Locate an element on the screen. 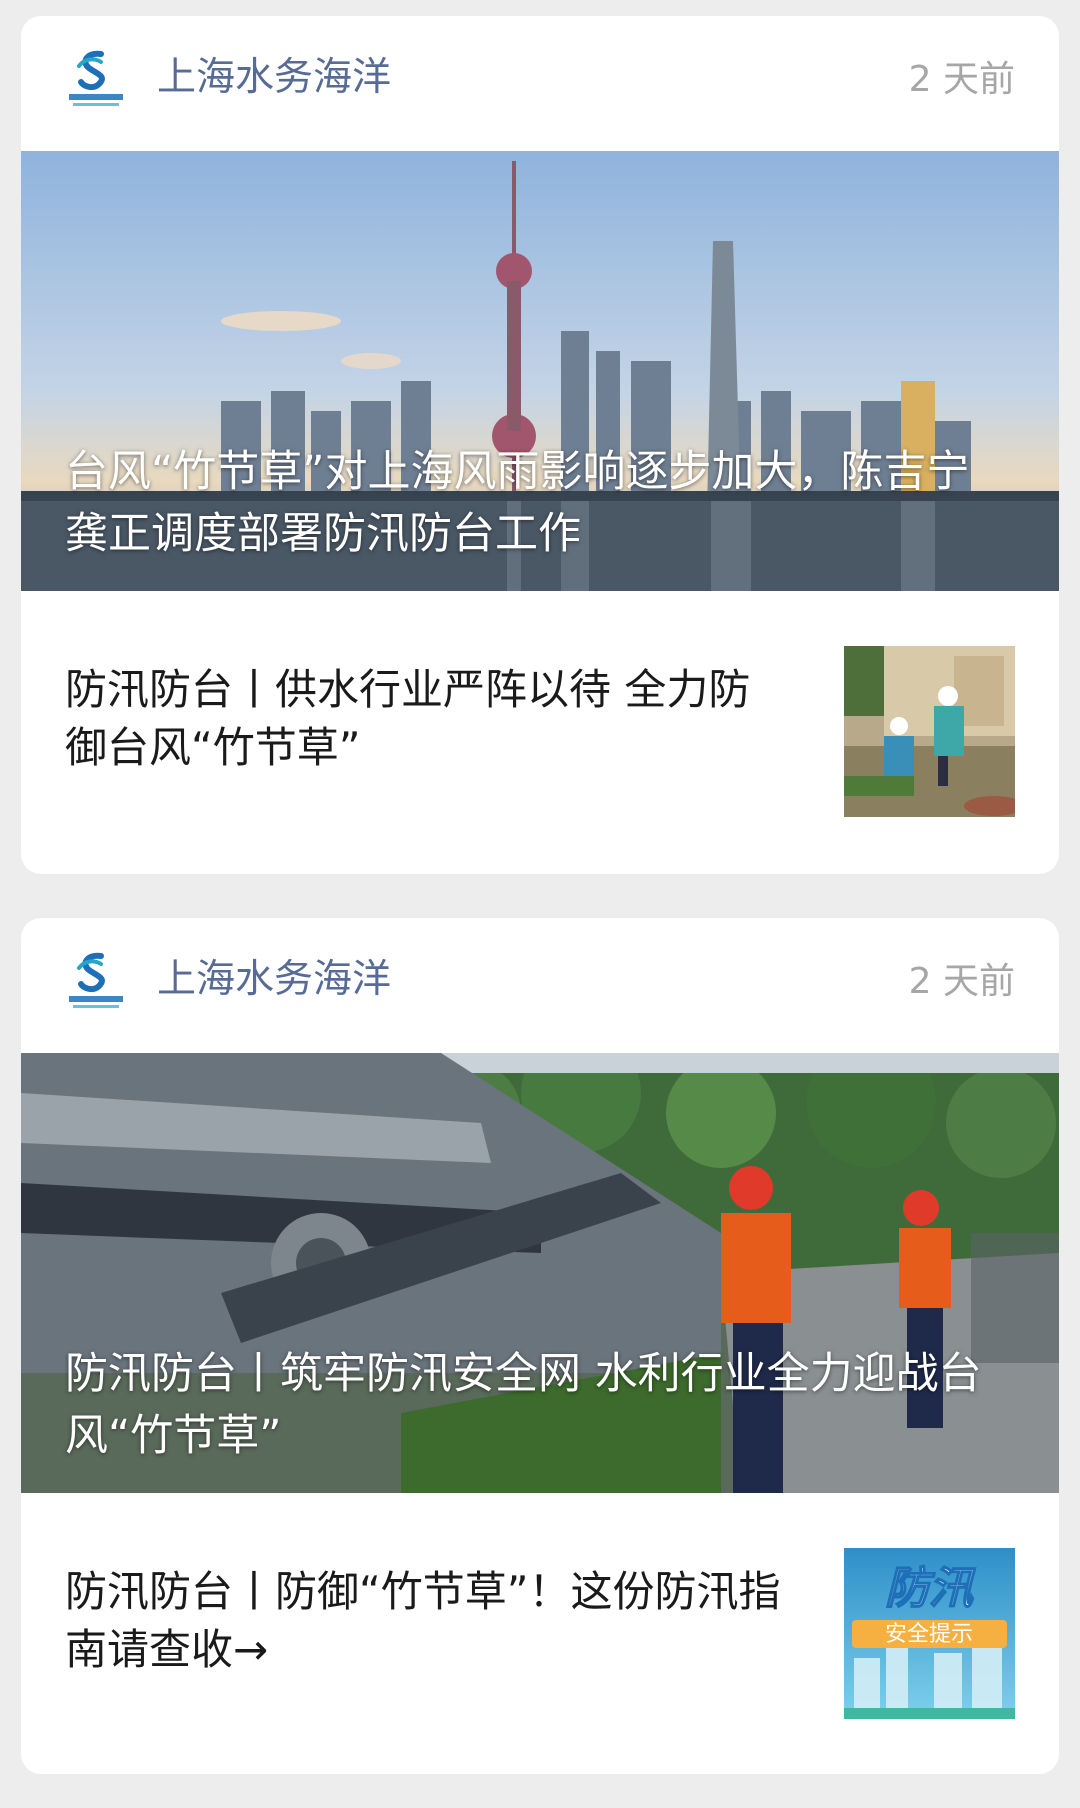 The width and height of the screenshot is (1080, 1808). sub-article-title: 防汛防台丨供水行业严阵以待 全力防御台风“竹节草” is located at coordinates (425, 719).